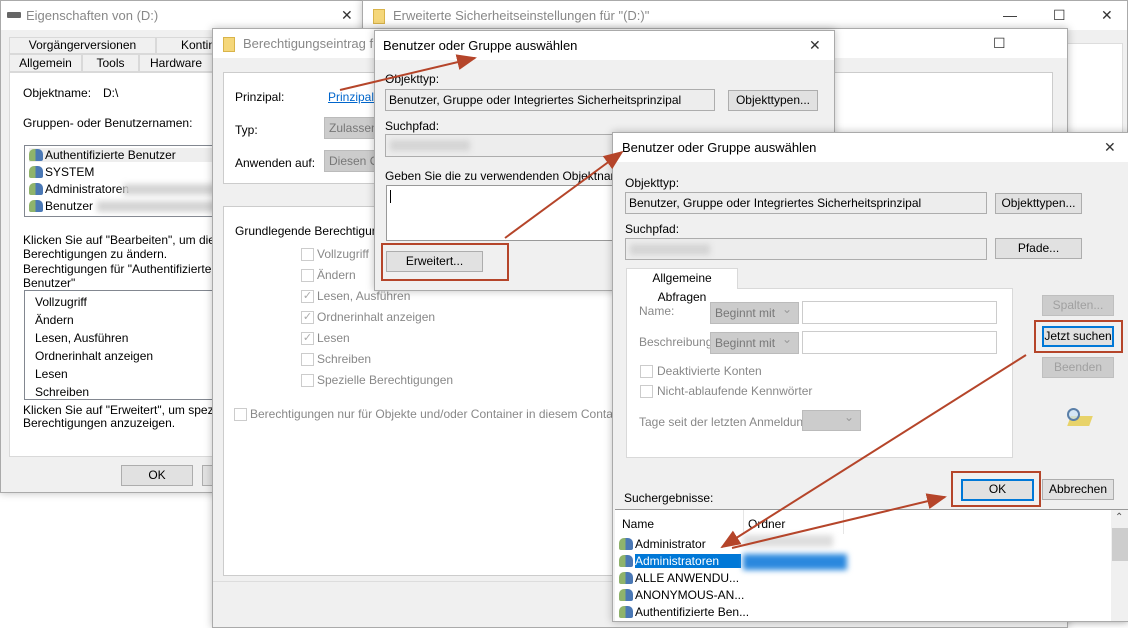 The height and width of the screenshot is (628, 1128). What do you see at coordinates (831, 420) in the screenshot?
I see `days-select` at bounding box center [831, 420].